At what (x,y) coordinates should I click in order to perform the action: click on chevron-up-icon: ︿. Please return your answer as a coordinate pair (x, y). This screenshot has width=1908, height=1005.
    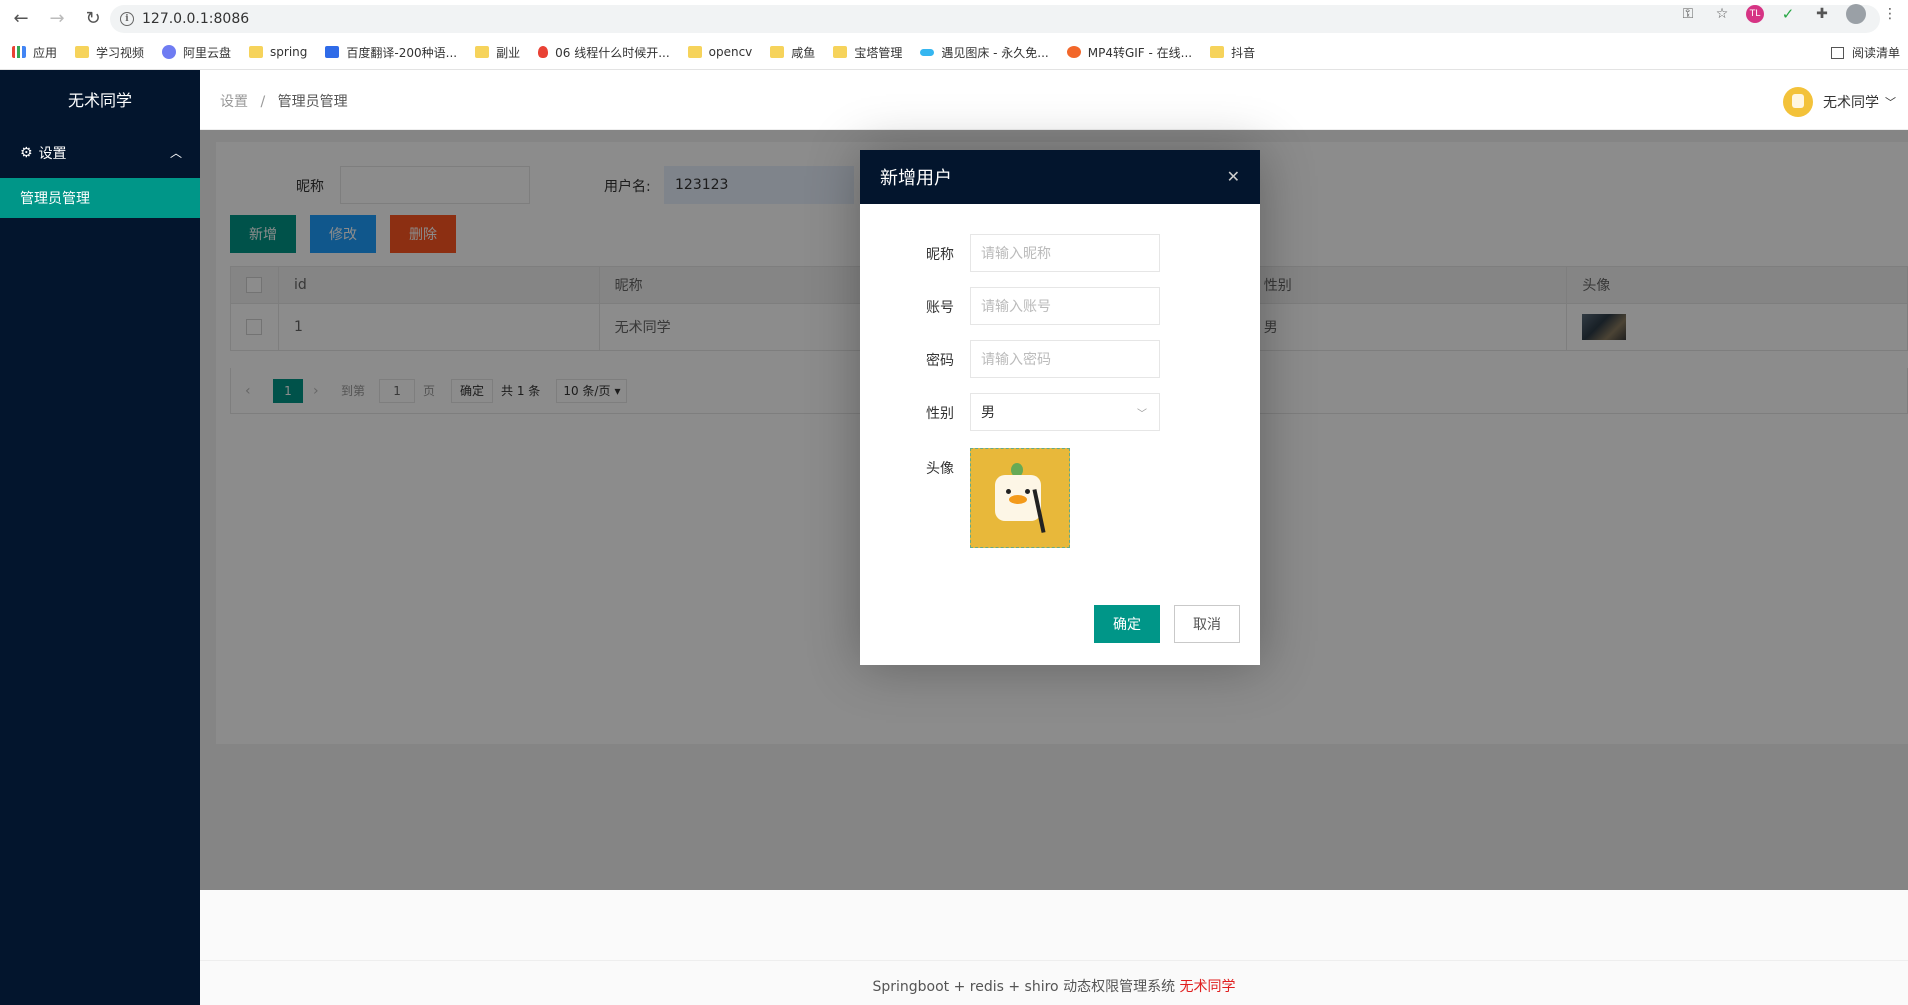
    Looking at the image, I should click on (175, 153).